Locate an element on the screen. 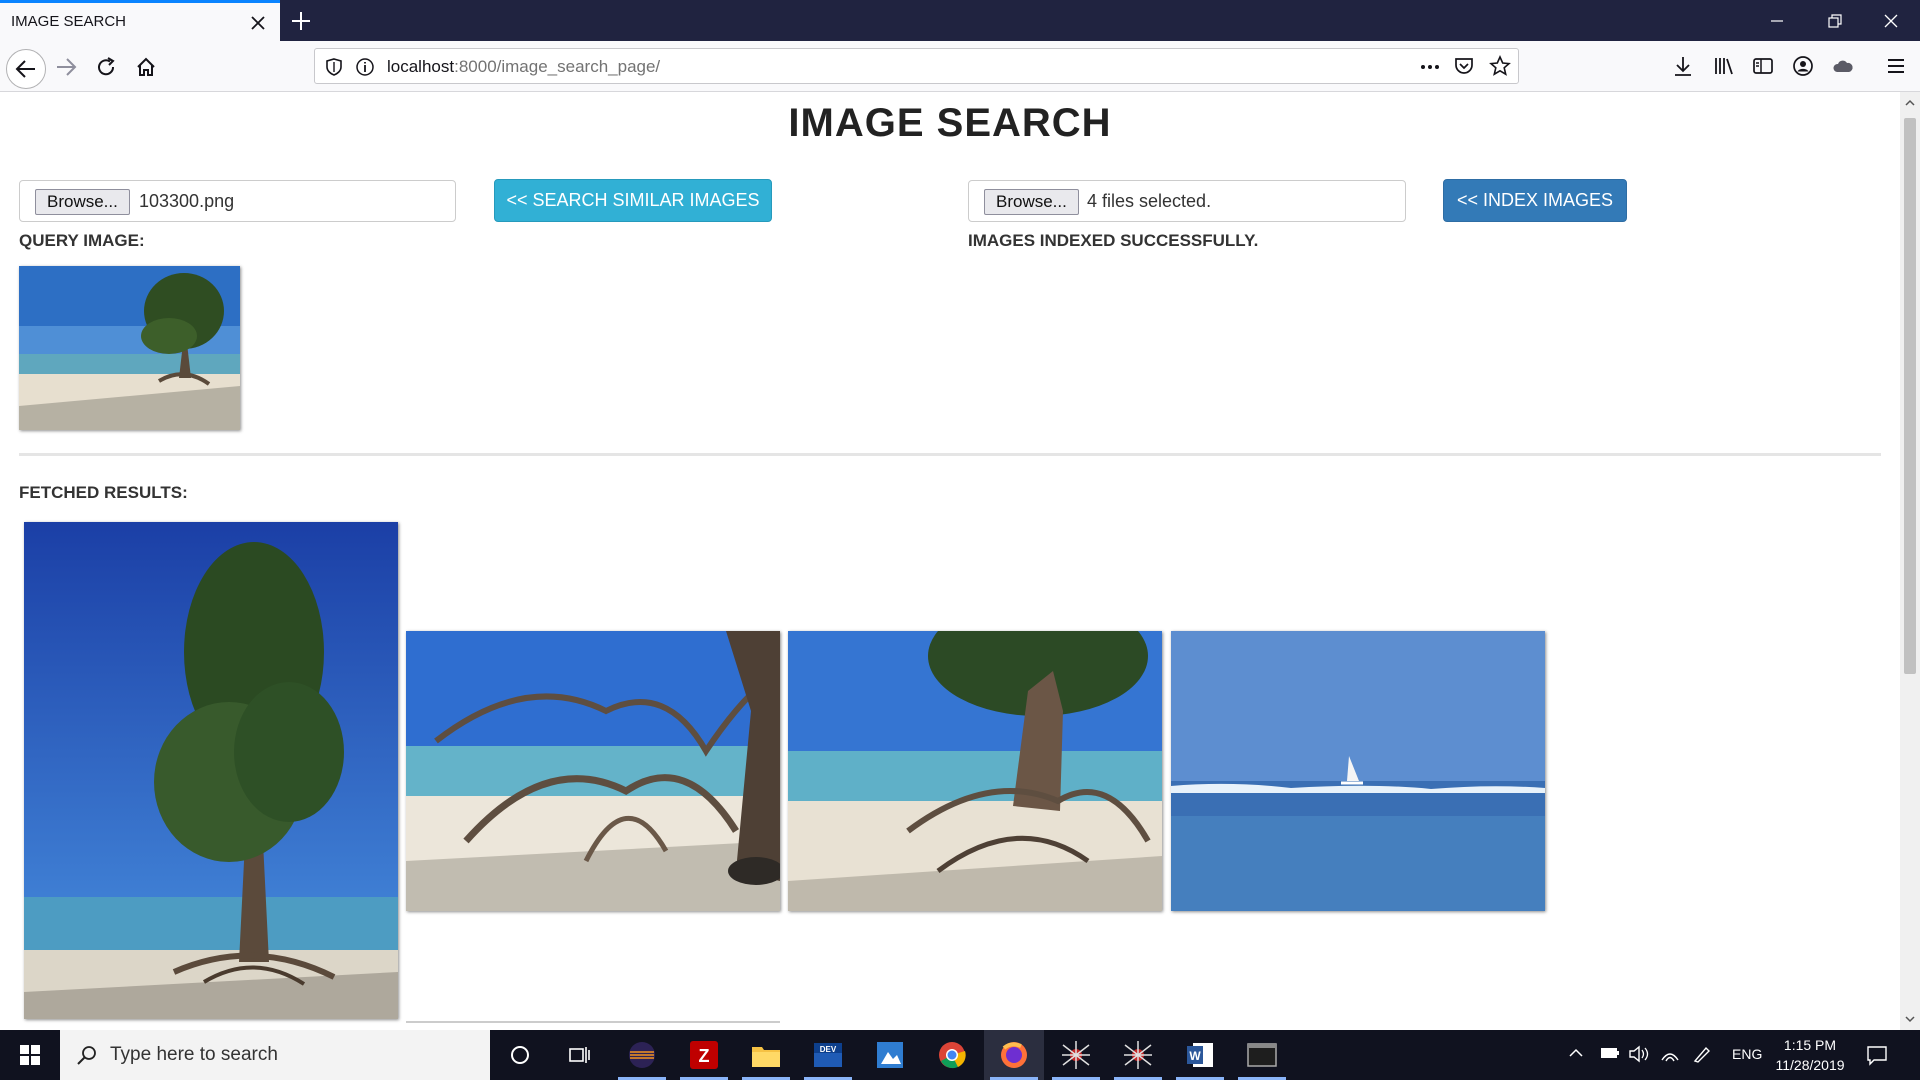 Image resolution: width=1920 pixels, height=1080 pixels. firefox-icon is located at coordinates (1014, 1055).